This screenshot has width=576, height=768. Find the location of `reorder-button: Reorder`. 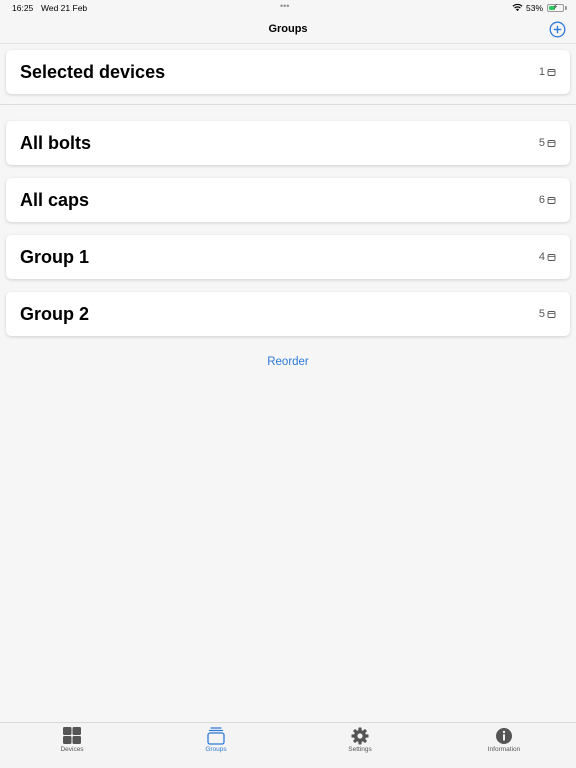

reorder-button: Reorder is located at coordinates (288, 362).